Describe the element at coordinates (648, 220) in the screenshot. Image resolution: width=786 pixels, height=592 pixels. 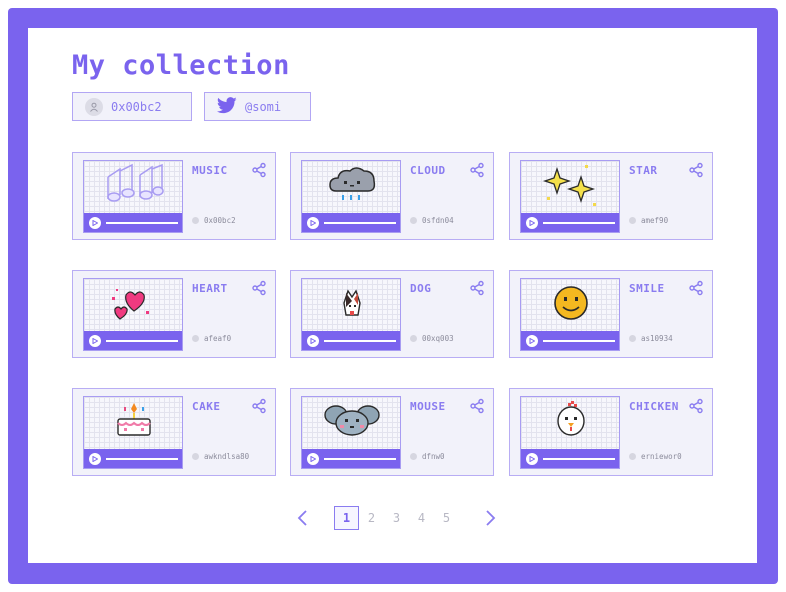
I see `owner-info: amef90` at that location.